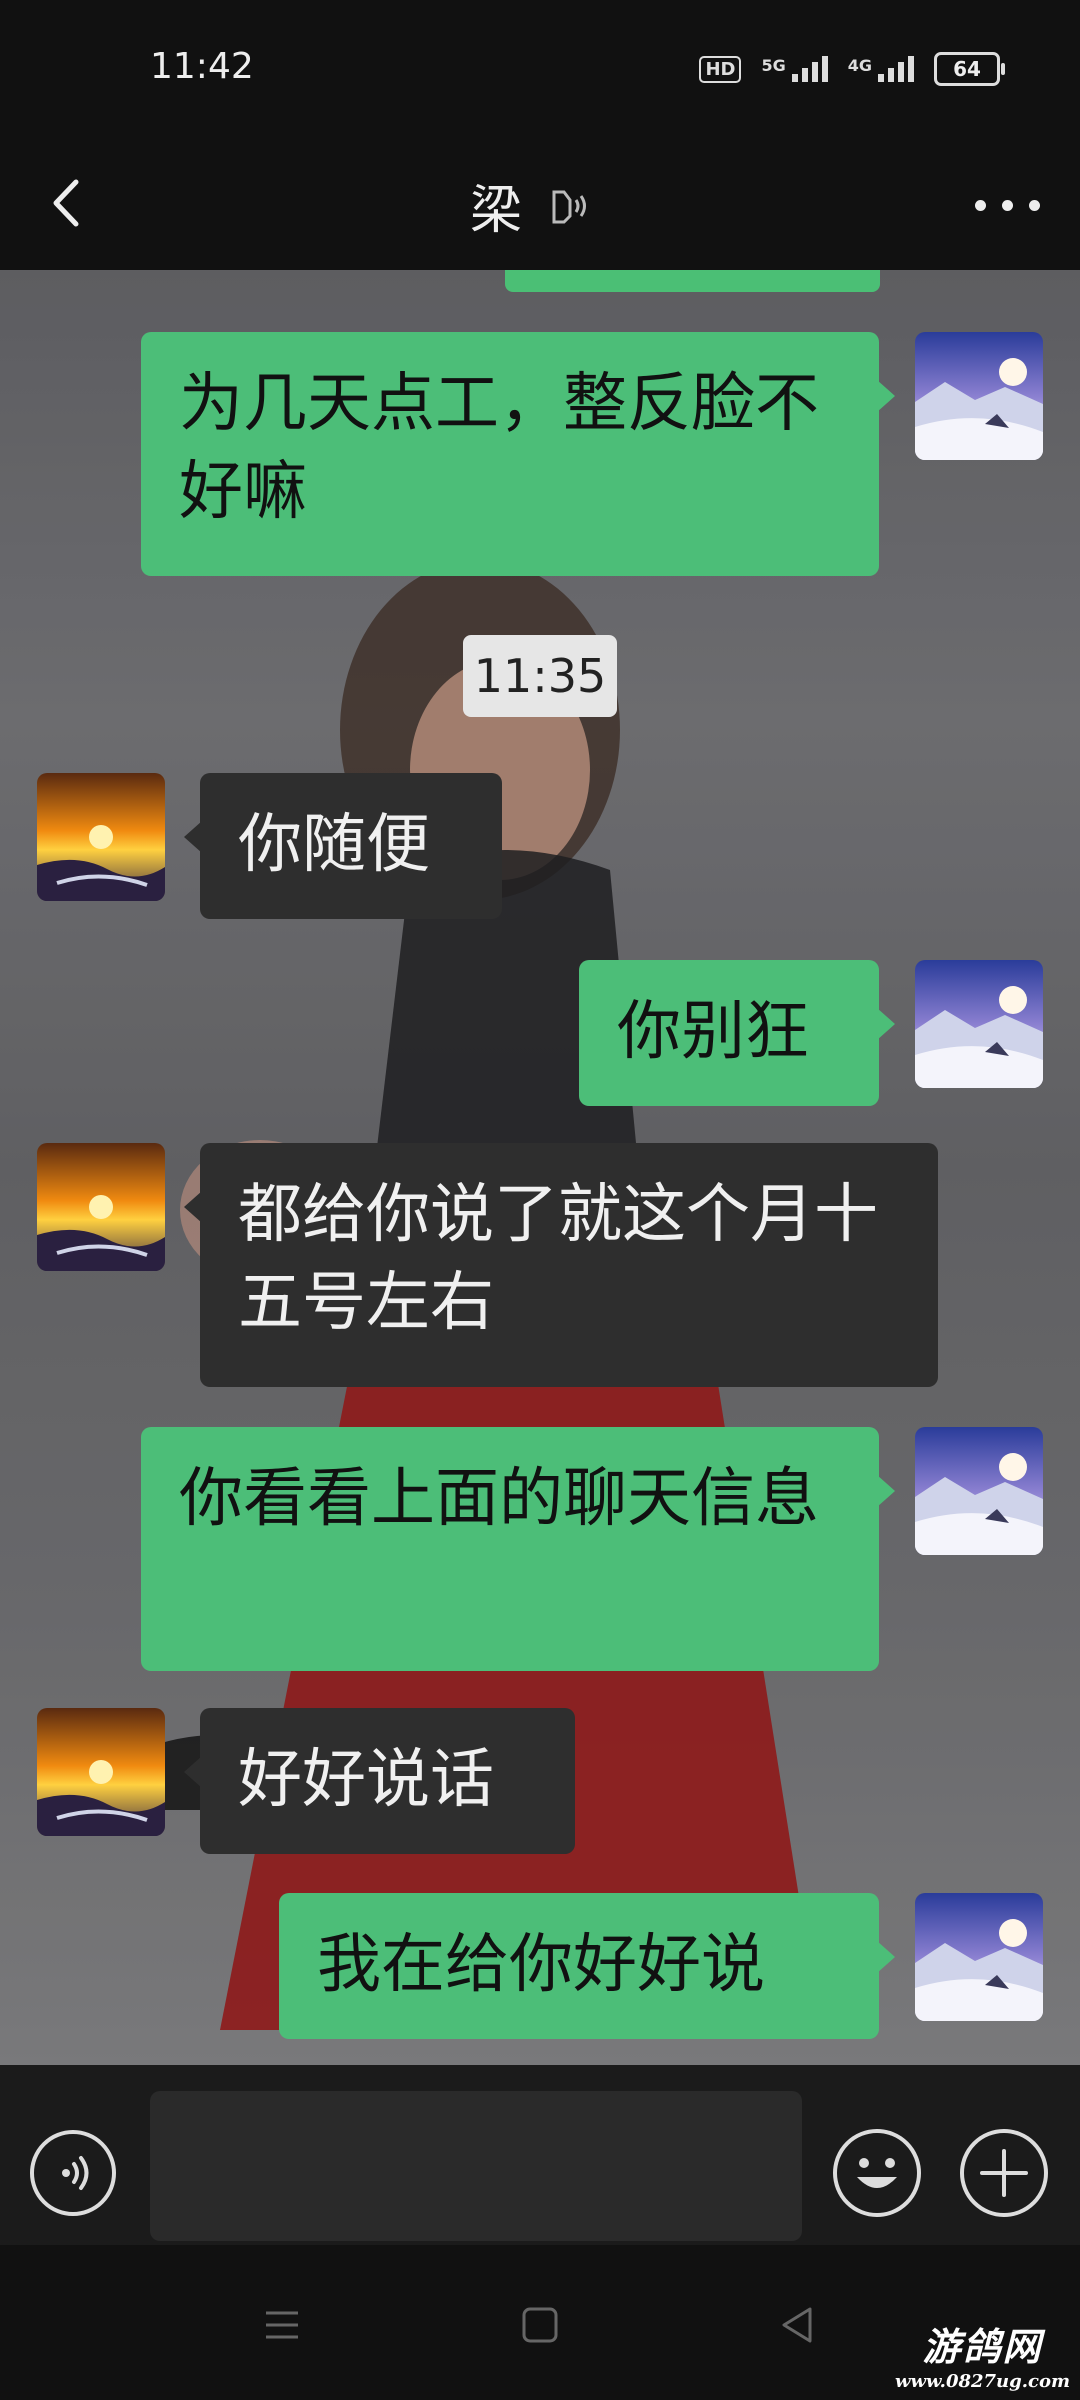  I want to click on signal-5g-icon: 5G, so click(794, 69).